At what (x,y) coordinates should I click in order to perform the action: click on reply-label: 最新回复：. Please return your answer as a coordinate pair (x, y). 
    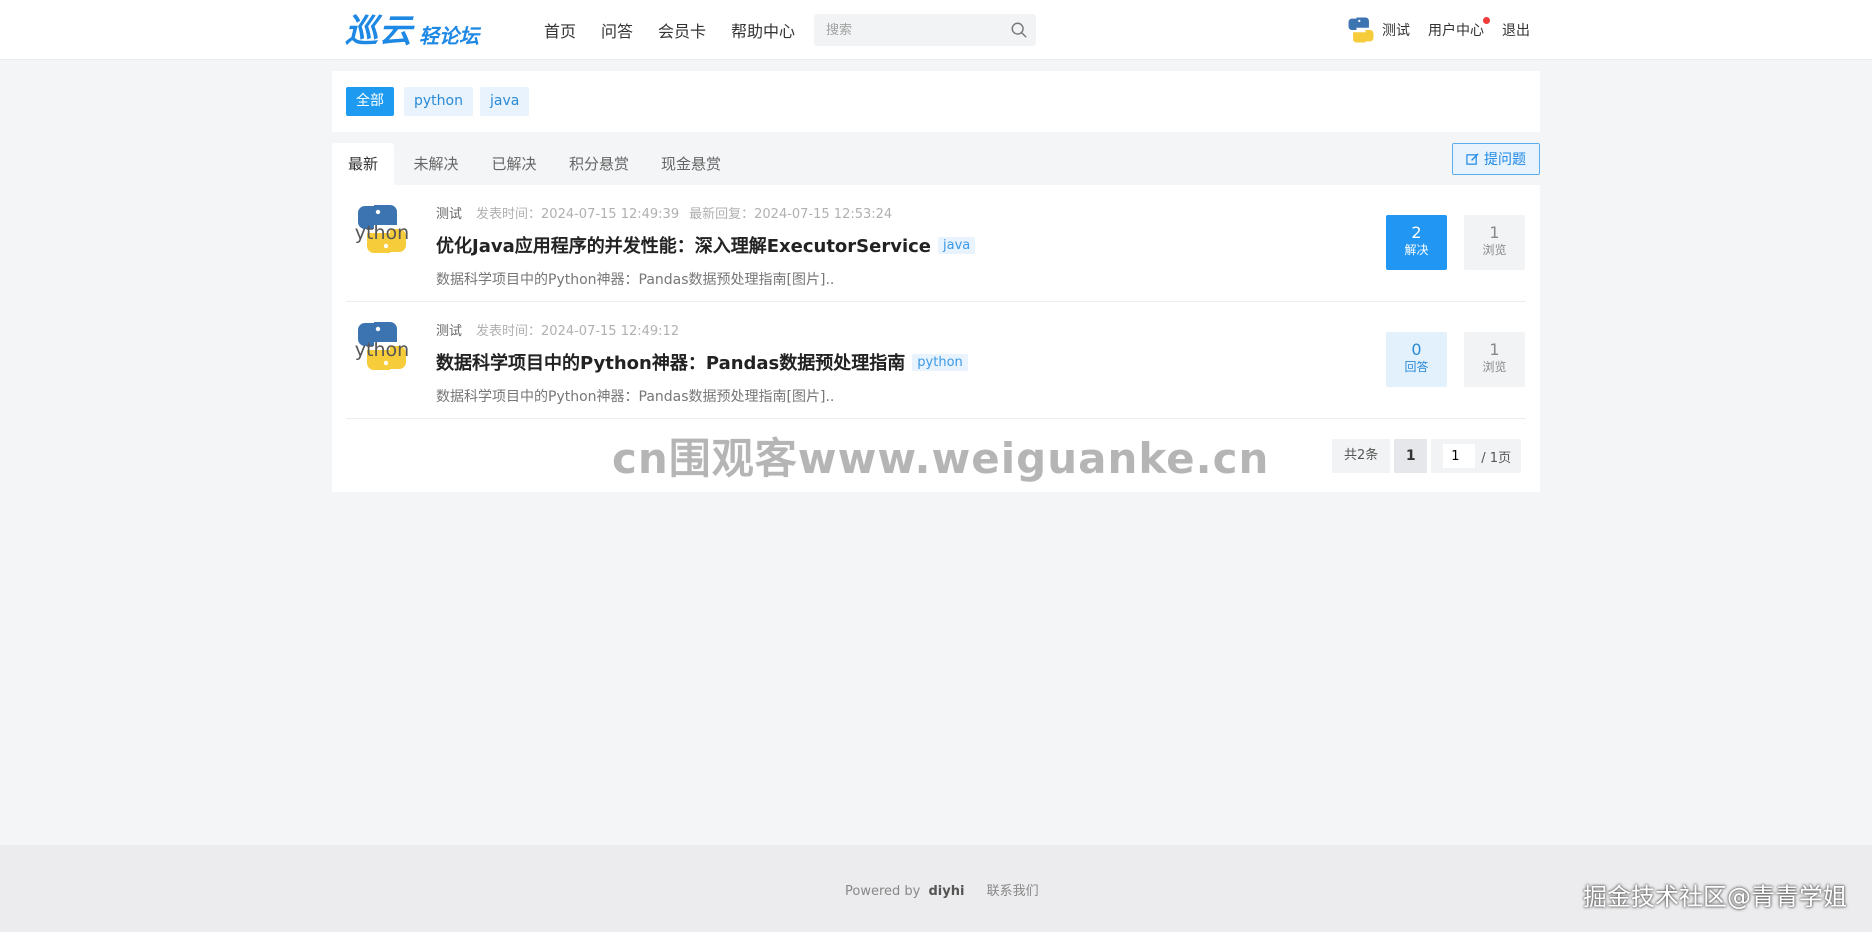
    Looking at the image, I should click on (722, 214).